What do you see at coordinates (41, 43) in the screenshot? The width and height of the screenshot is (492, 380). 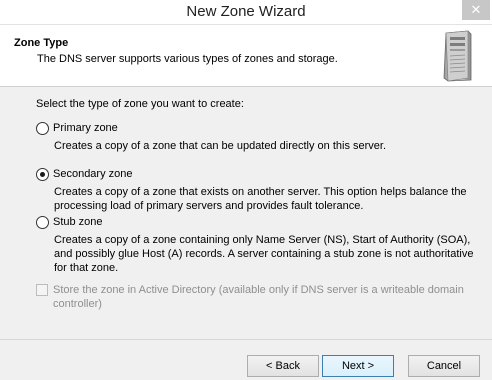 I see `page-title: Zone Type` at bounding box center [41, 43].